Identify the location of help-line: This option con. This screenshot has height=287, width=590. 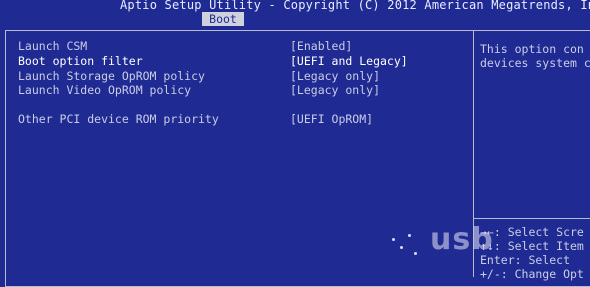
(532, 49).